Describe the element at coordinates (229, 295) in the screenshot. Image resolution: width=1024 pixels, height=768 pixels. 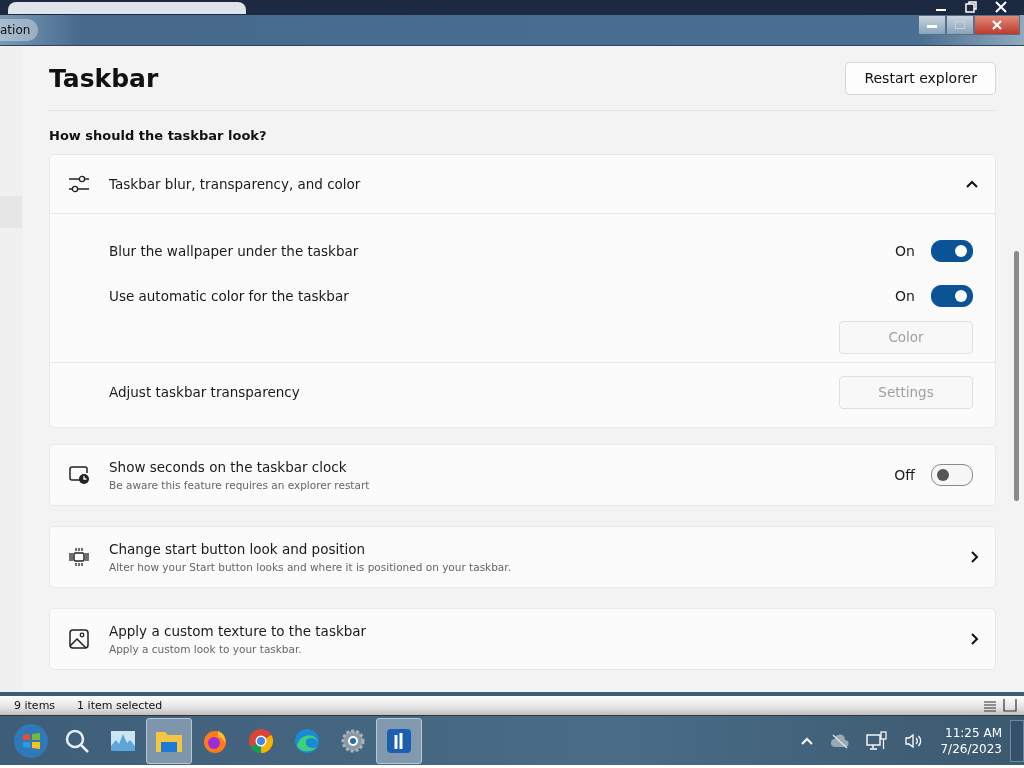
I see `setting-label: Use automatic color for the taskbar` at that location.